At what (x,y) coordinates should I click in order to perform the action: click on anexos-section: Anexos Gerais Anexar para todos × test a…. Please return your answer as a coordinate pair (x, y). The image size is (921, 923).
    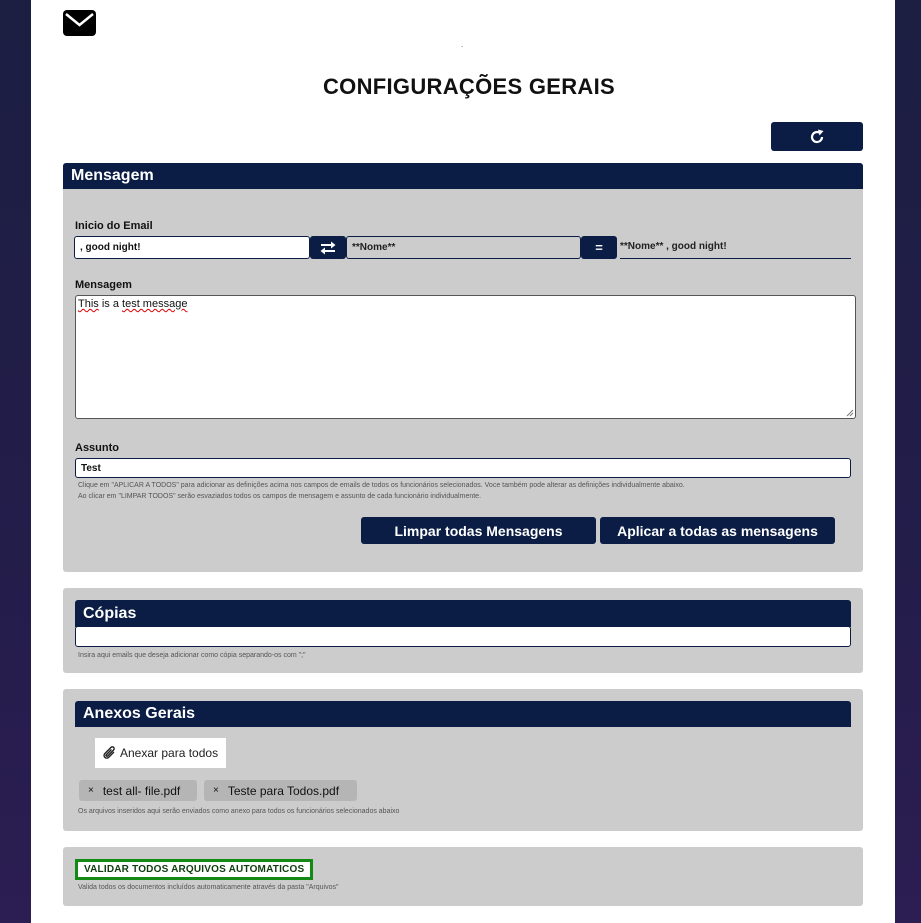
    Looking at the image, I should click on (463, 760).